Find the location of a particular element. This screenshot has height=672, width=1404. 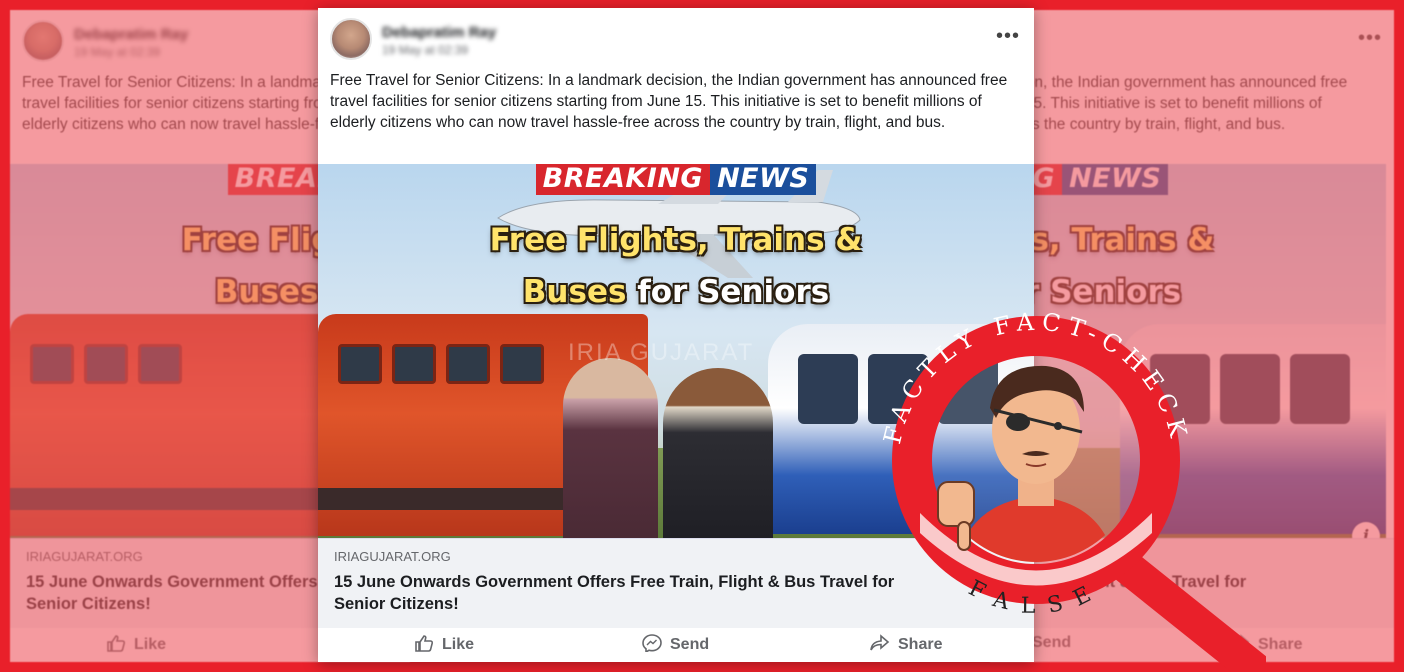

senior-woman-figure is located at coordinates (610, 448).